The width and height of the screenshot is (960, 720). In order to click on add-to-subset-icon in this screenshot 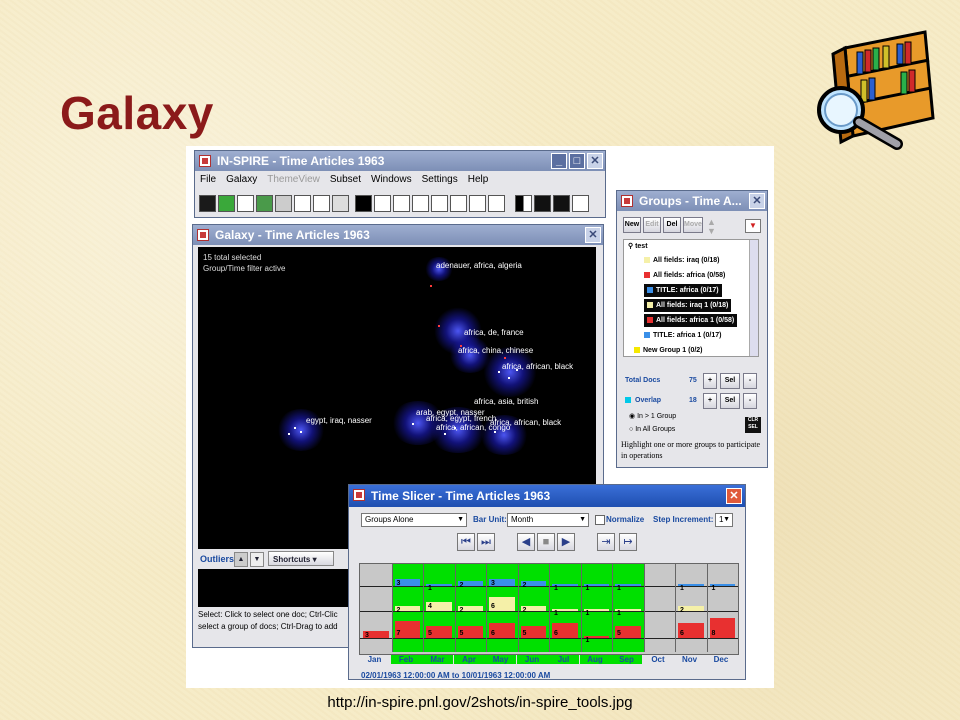, I will do `click(207, 203)`.